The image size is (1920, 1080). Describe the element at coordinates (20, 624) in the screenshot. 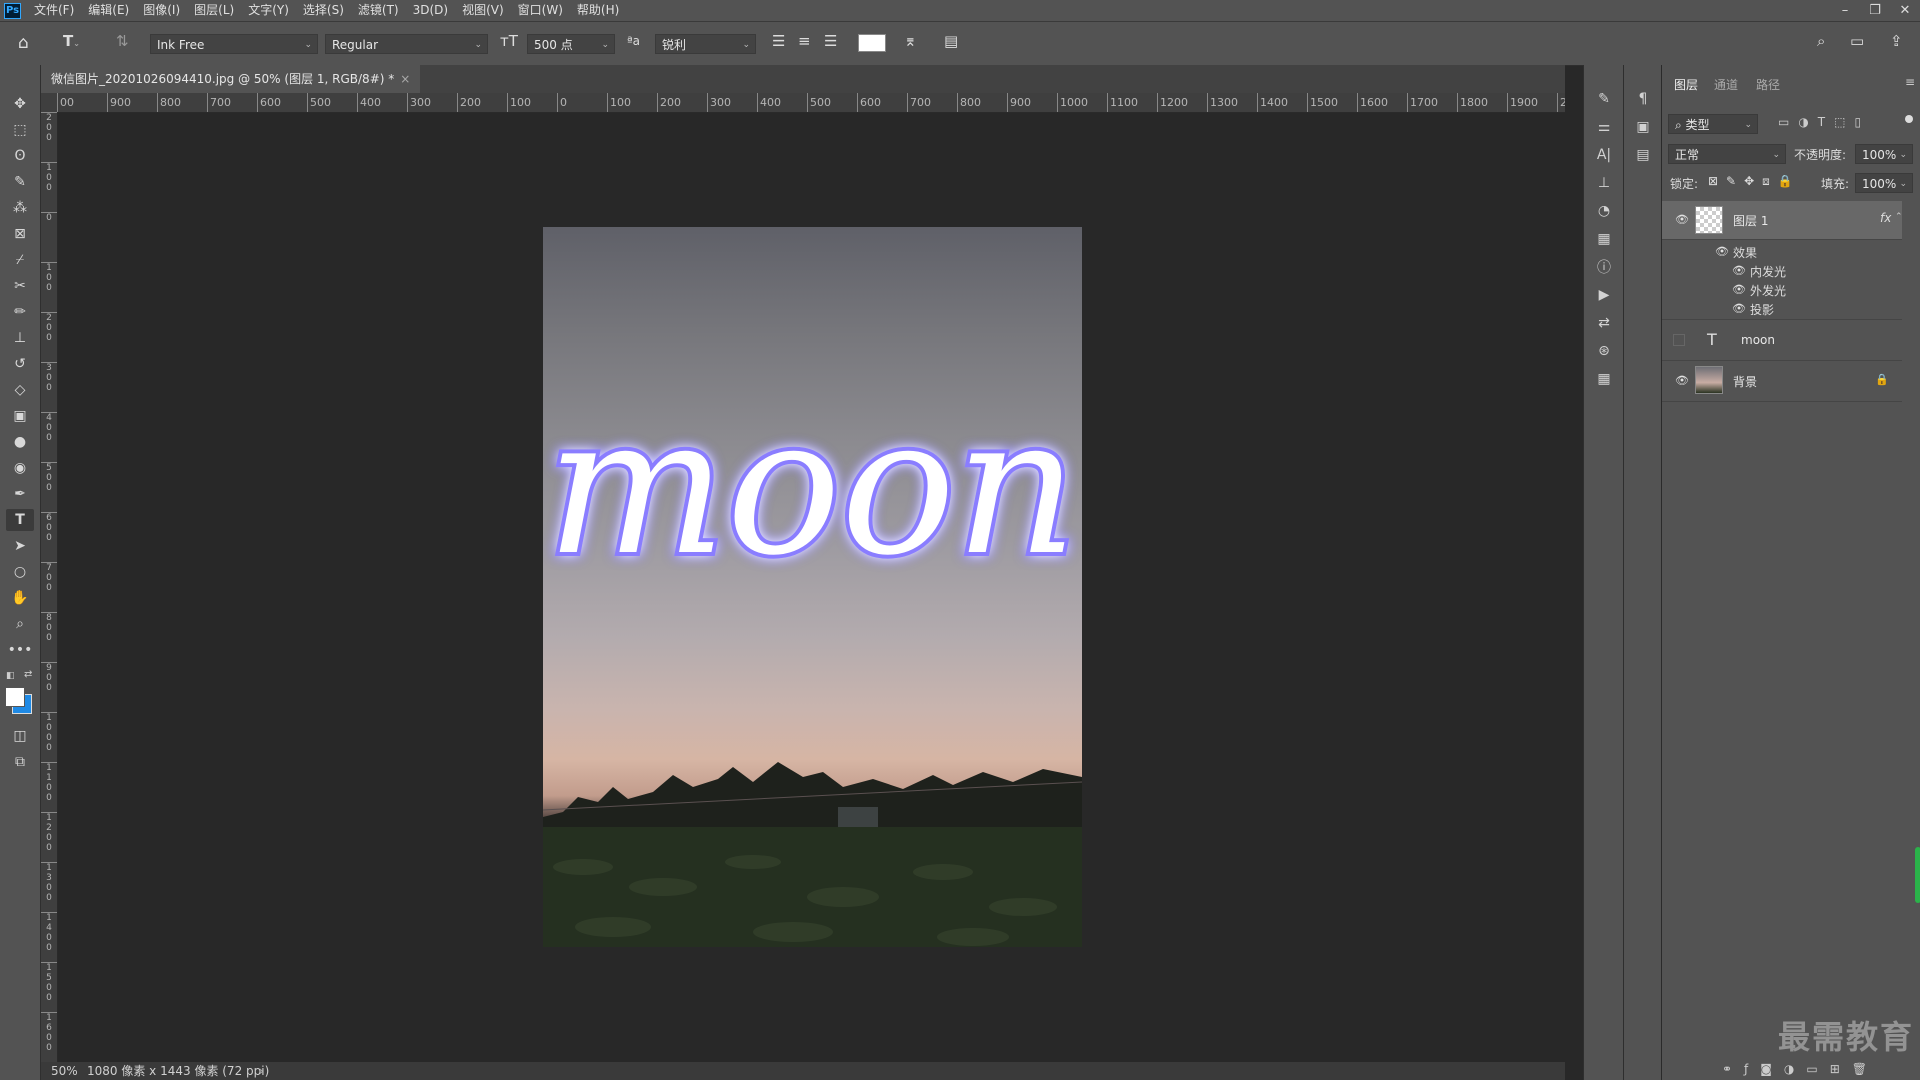

I see `zoom-tool-icon: ⌕` at that location.